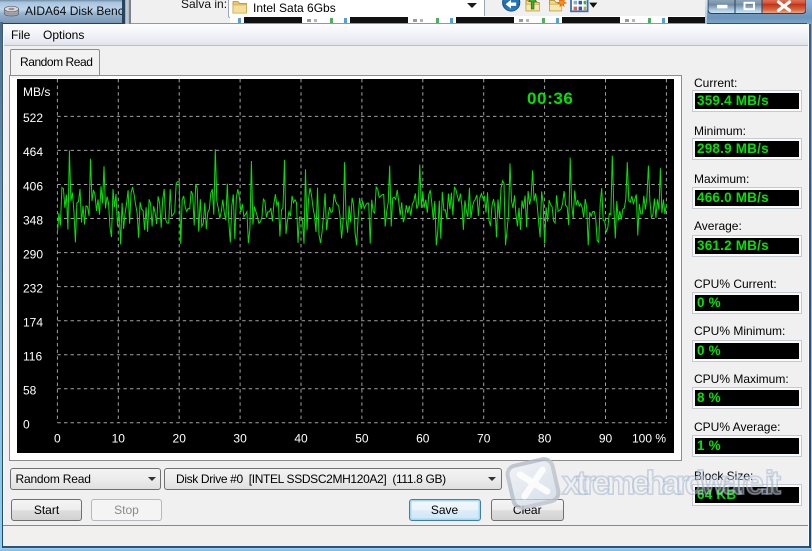 Image resolution: width=812 pixels, height=551 pixels. What do you see at coordinates (649, 439) in the screenshot?
I see `svg-text: 100 %` at bounding box center [649, 439].